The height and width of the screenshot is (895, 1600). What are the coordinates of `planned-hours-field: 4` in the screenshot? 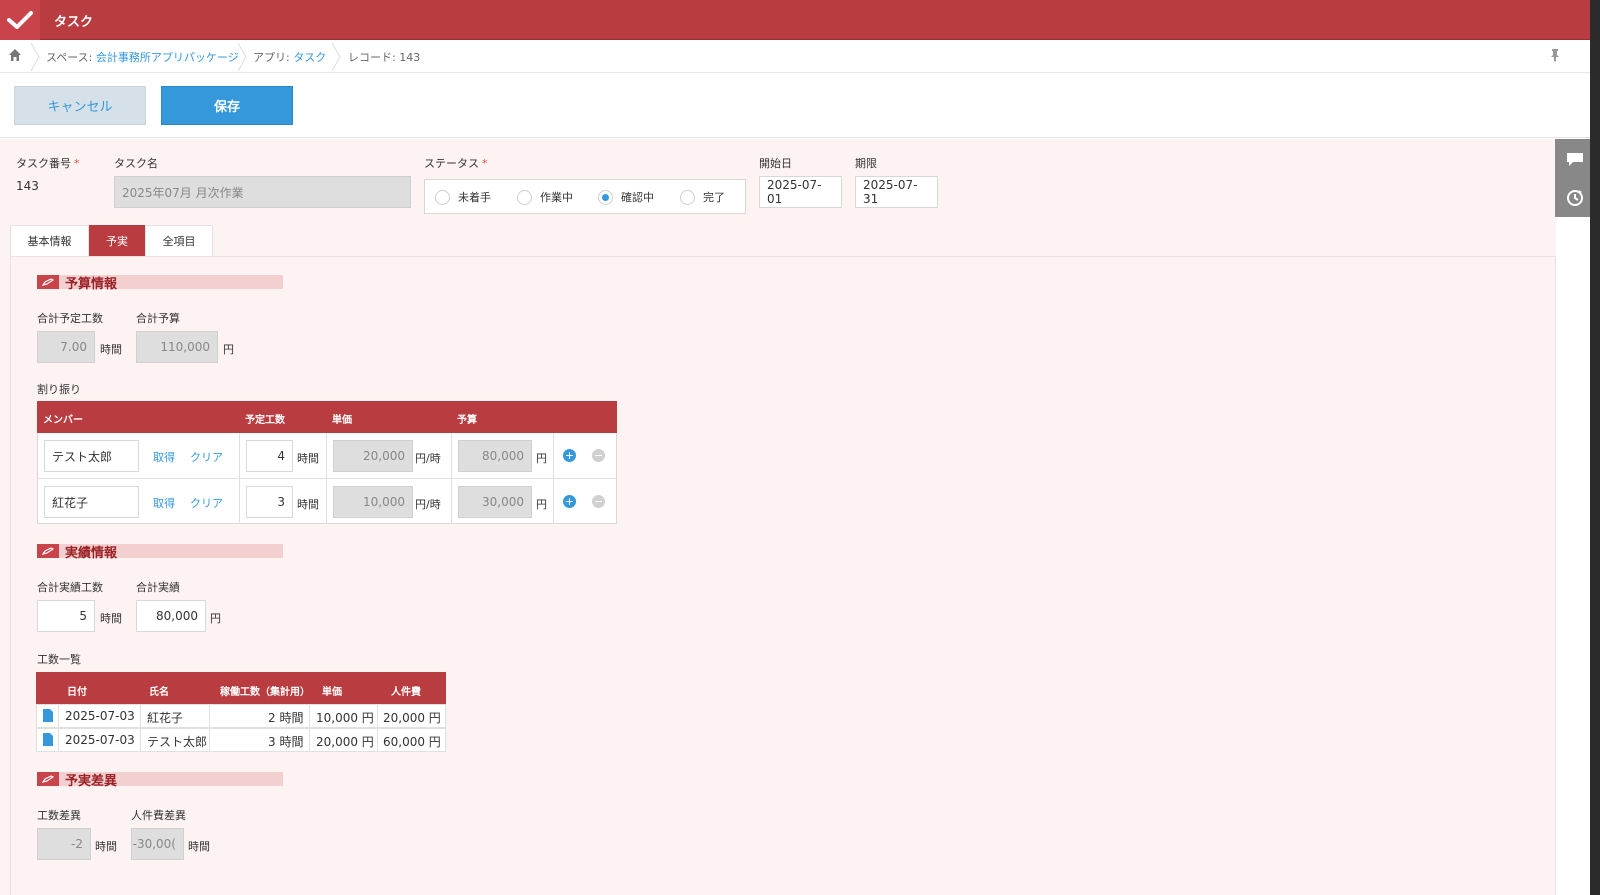 It's located at (269, 456).